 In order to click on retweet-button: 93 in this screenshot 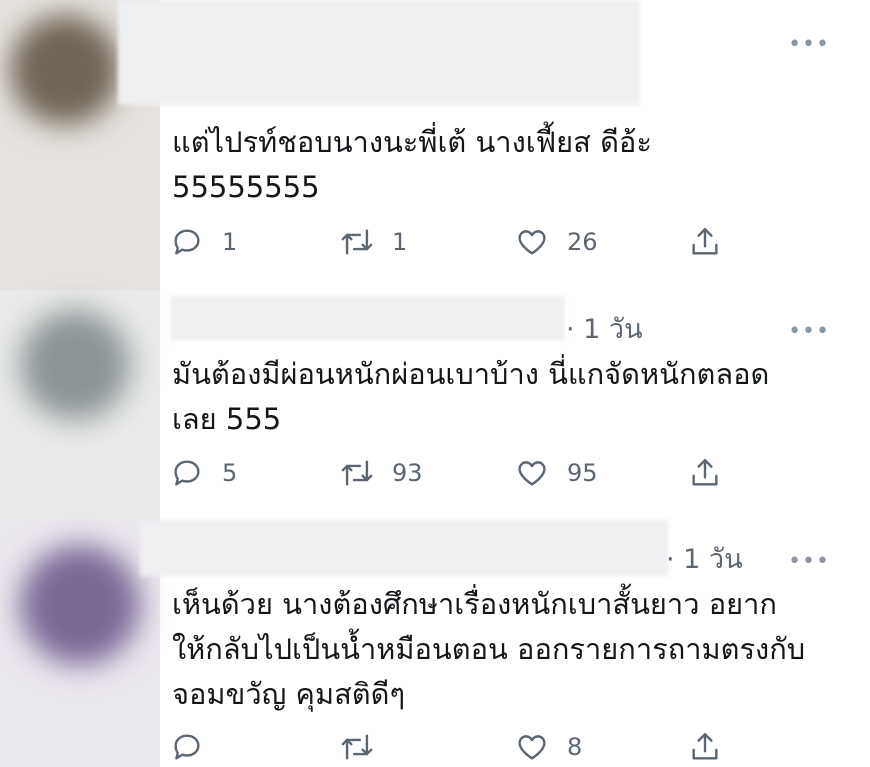, I will do `click(381, 473)`.